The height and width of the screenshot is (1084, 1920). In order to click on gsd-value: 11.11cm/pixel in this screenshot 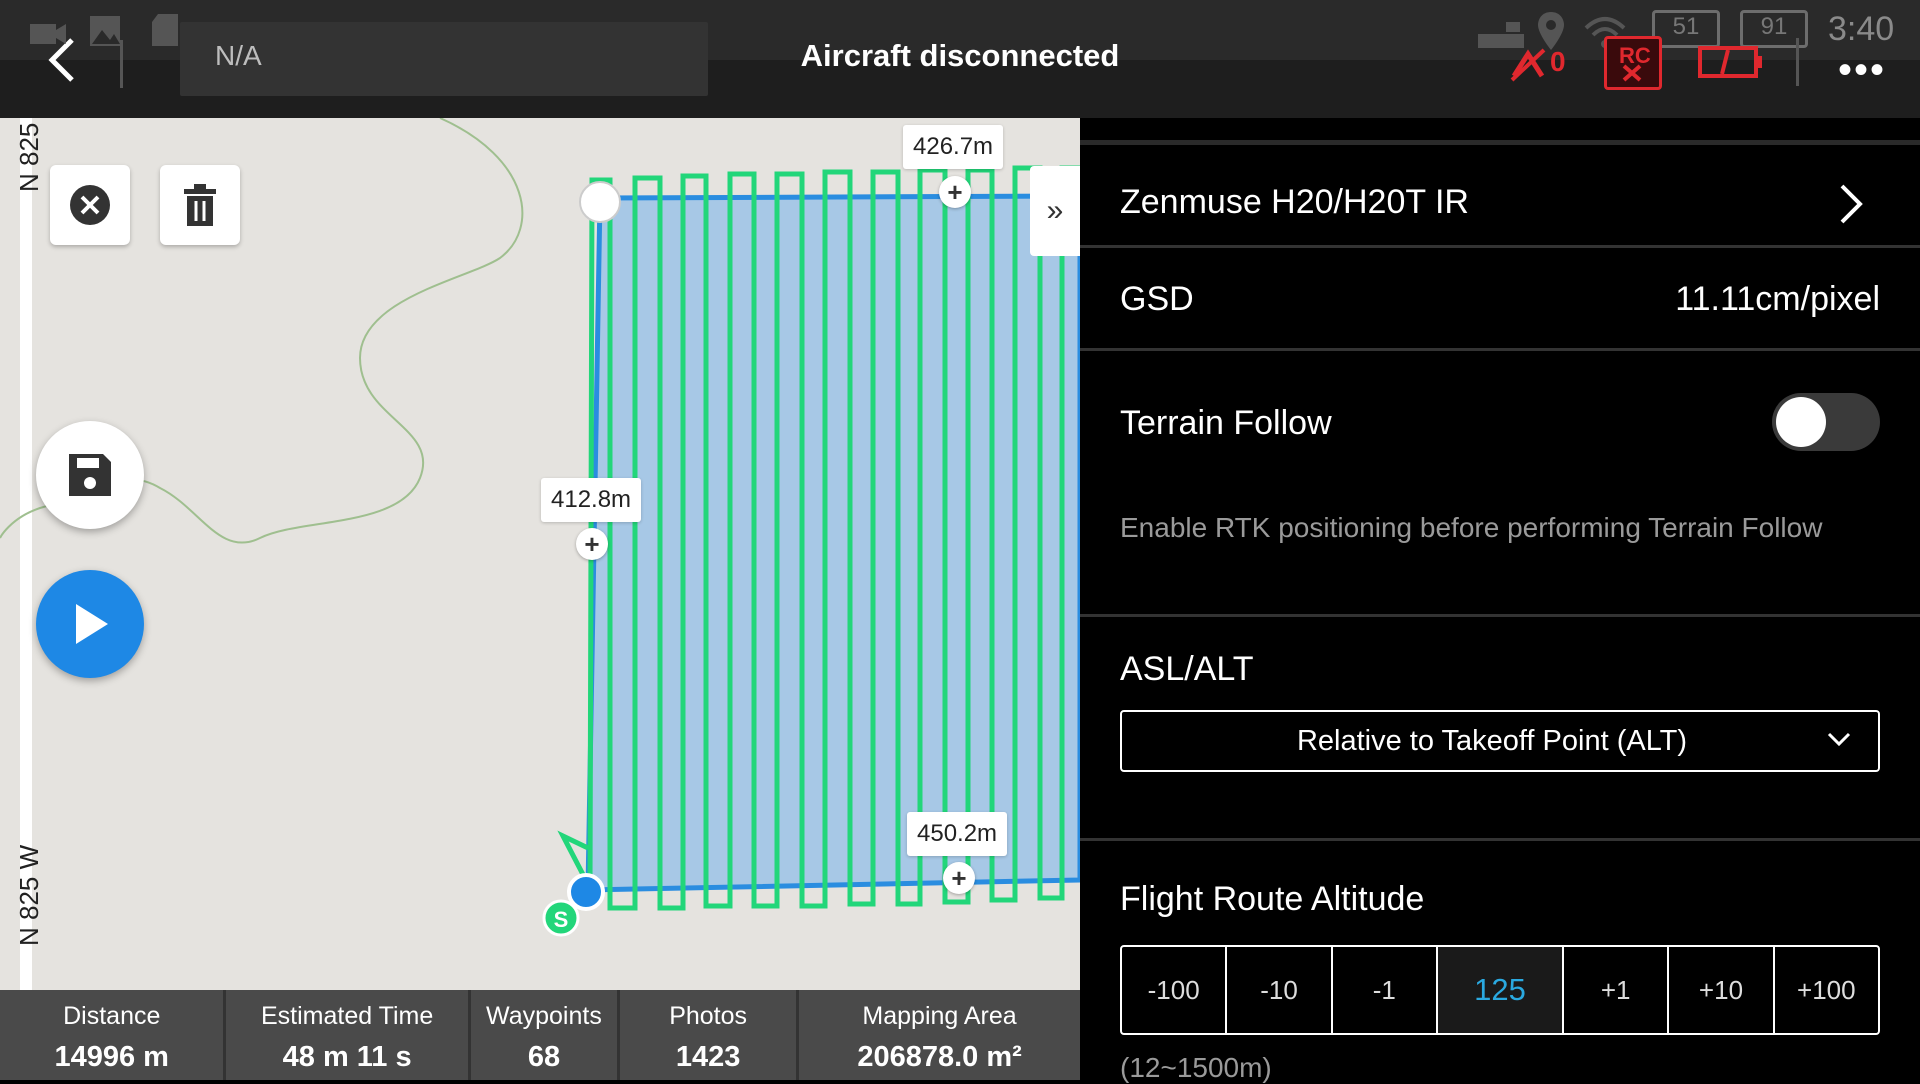, I will do `click(1777, 299)`.